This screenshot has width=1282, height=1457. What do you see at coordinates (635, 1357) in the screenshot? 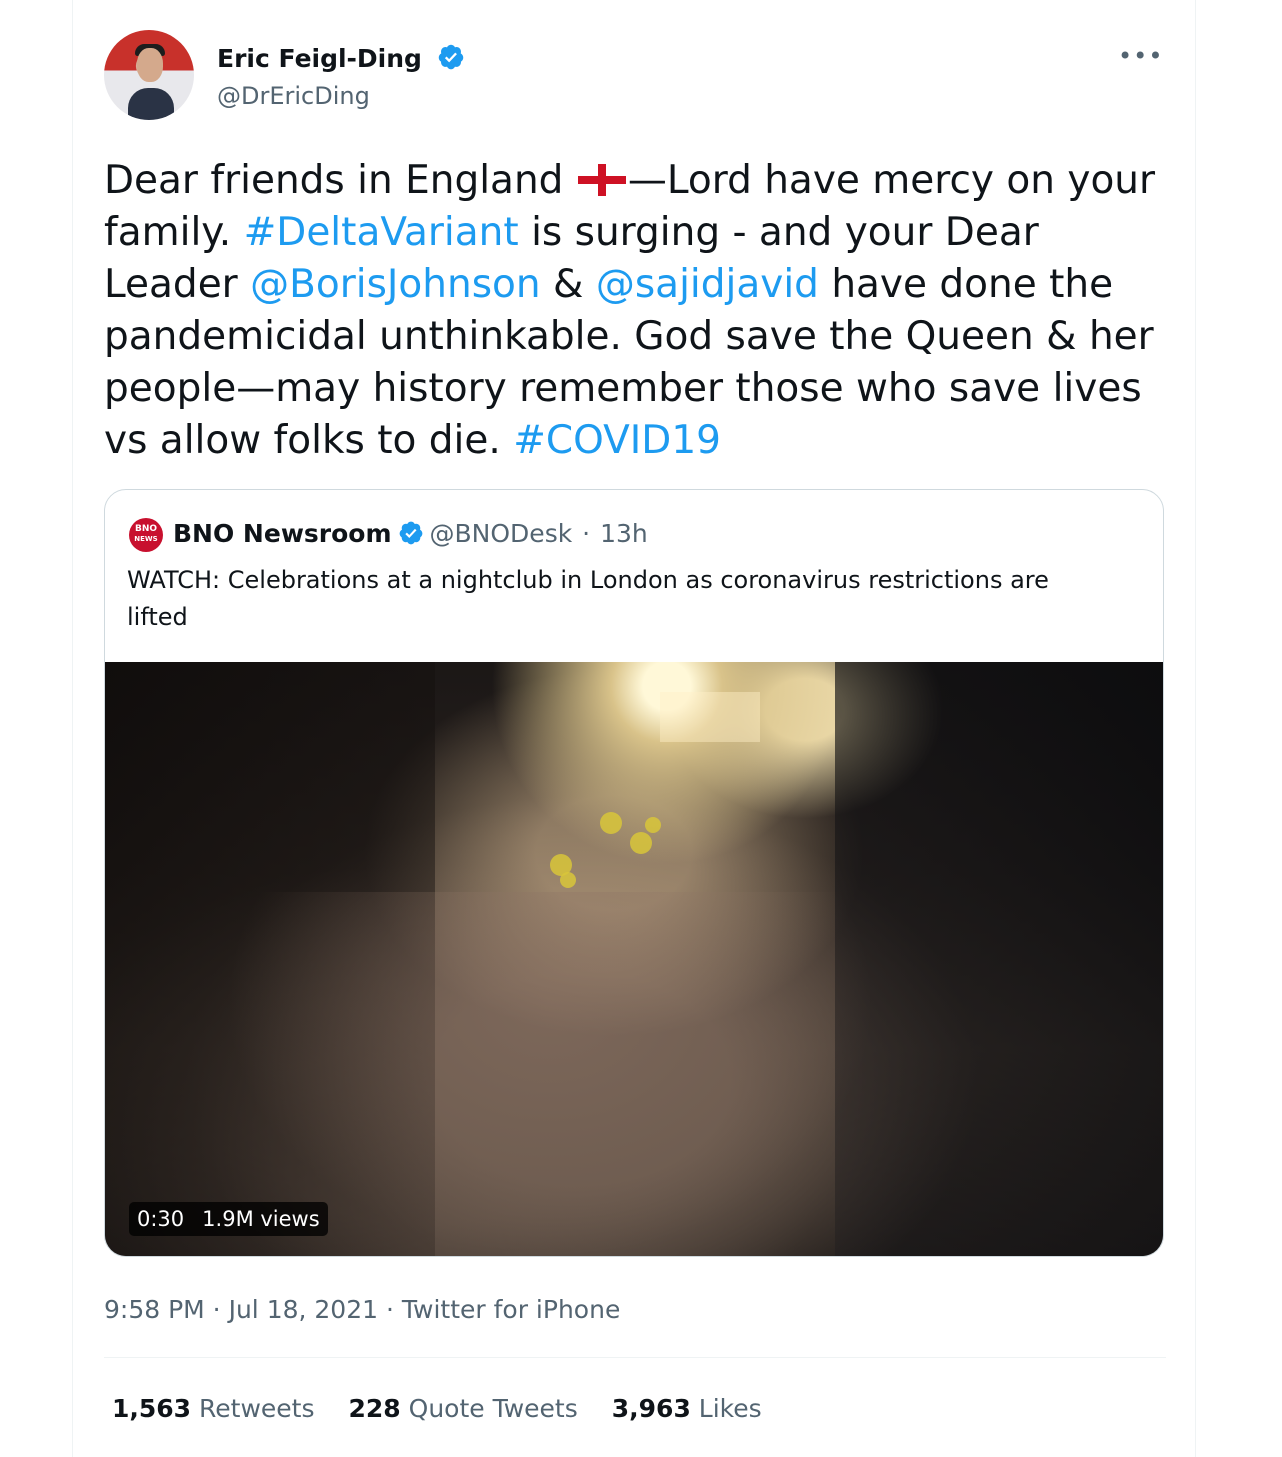
I see `divider` at bounding box center [635, 1357].